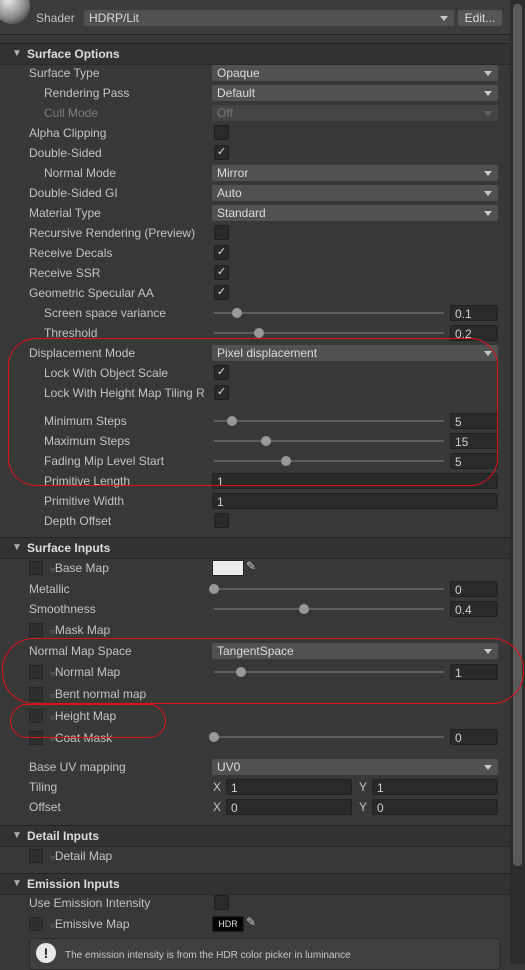  I want to click on value: Opaque, so click(238, 73).